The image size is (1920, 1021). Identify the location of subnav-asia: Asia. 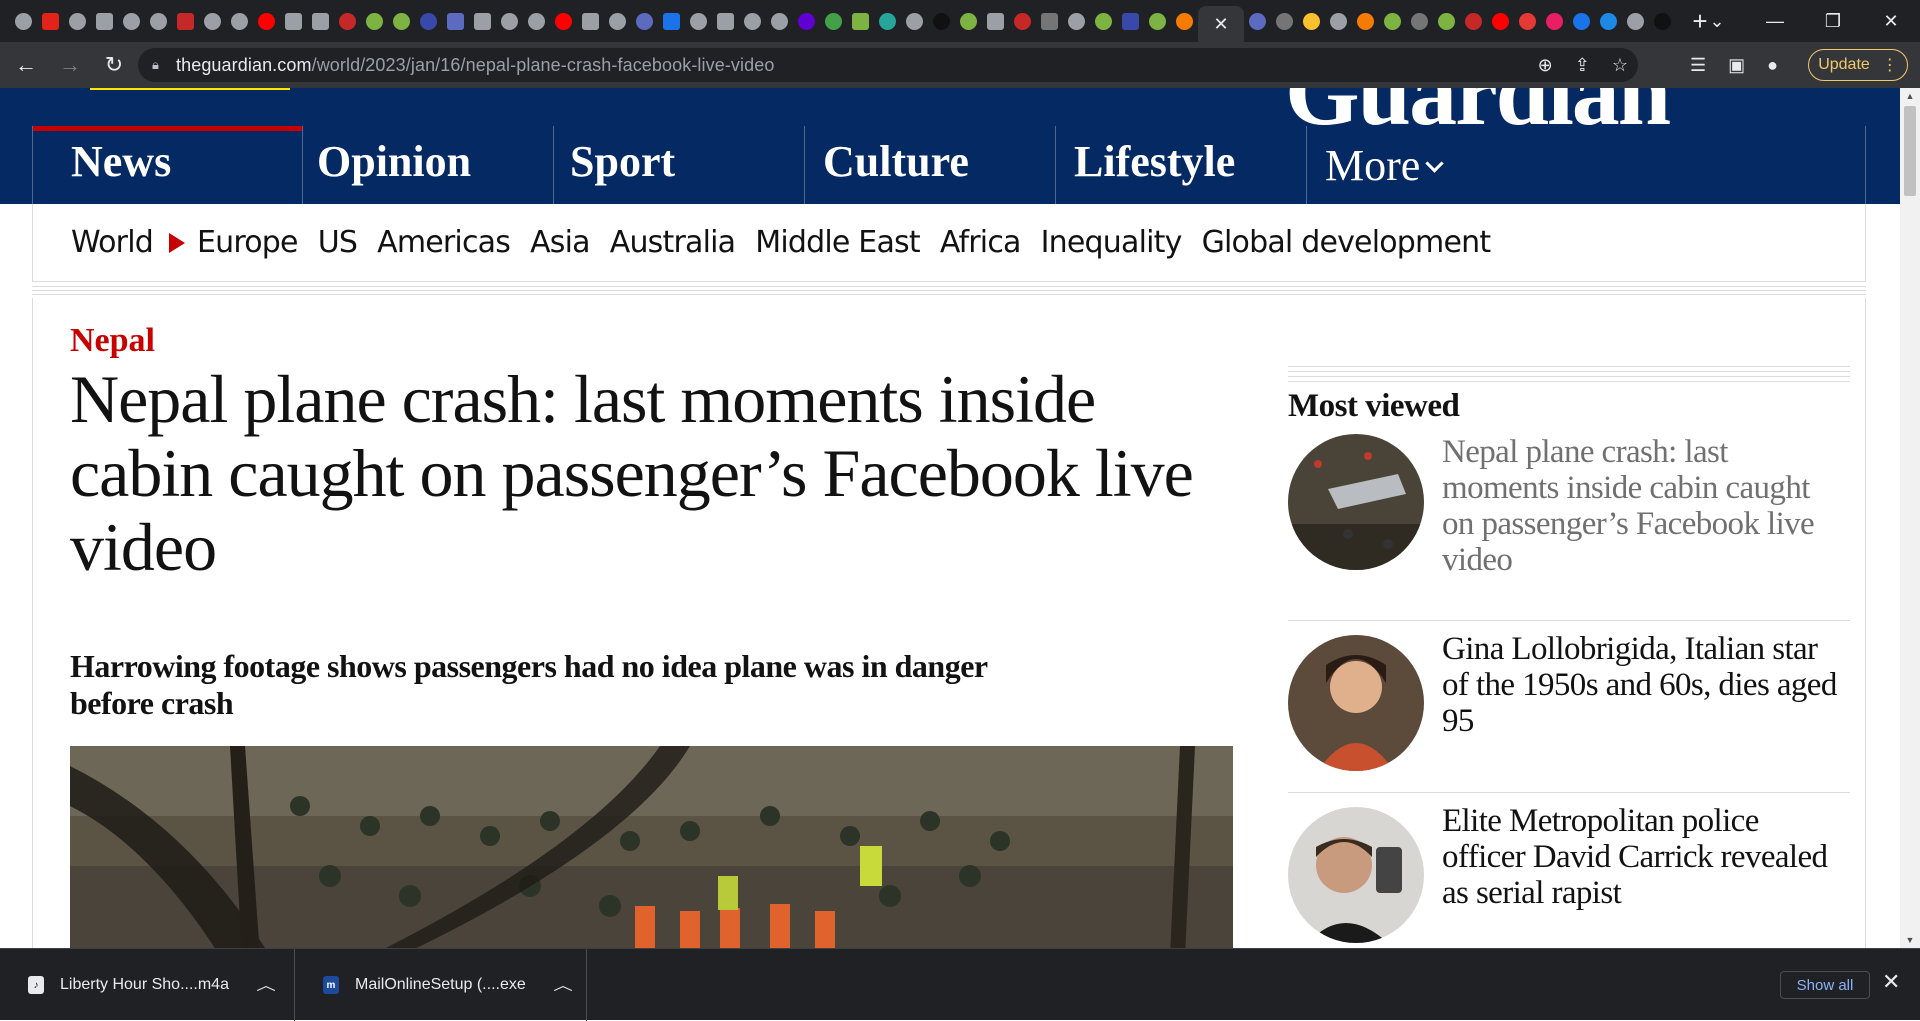
(560, 242).